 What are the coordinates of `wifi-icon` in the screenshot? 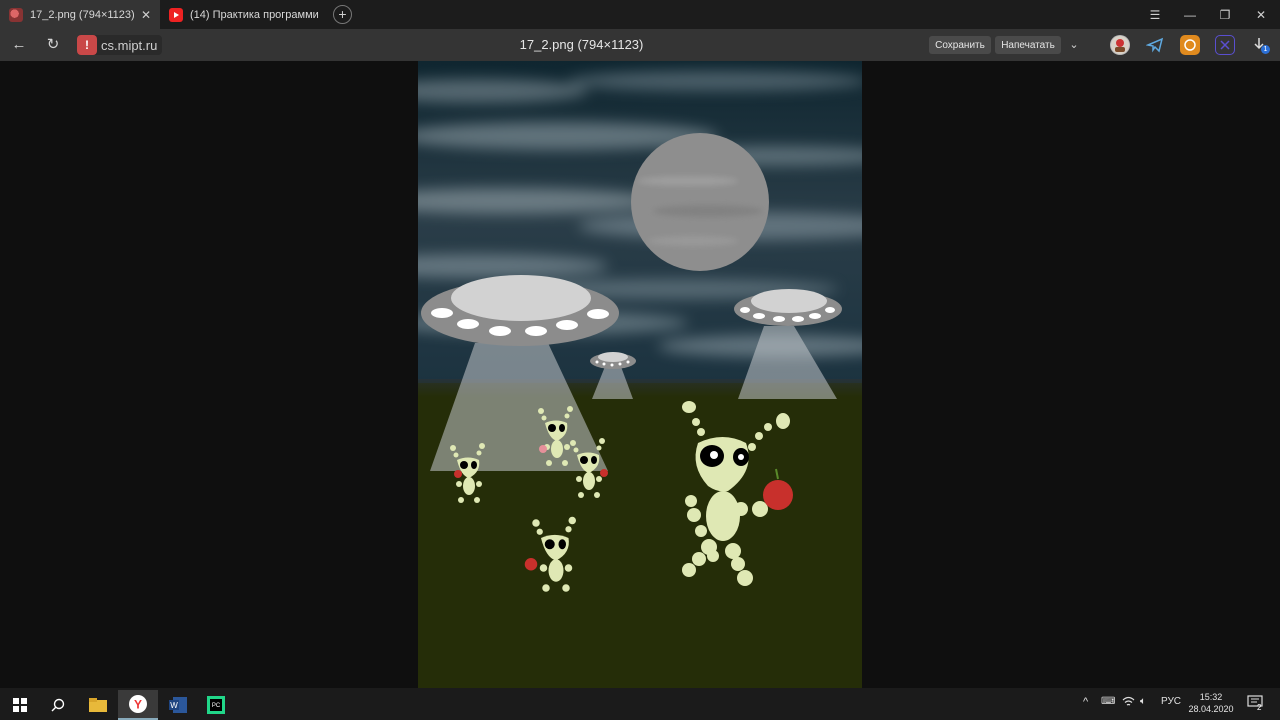 It's located at (1128, 703).